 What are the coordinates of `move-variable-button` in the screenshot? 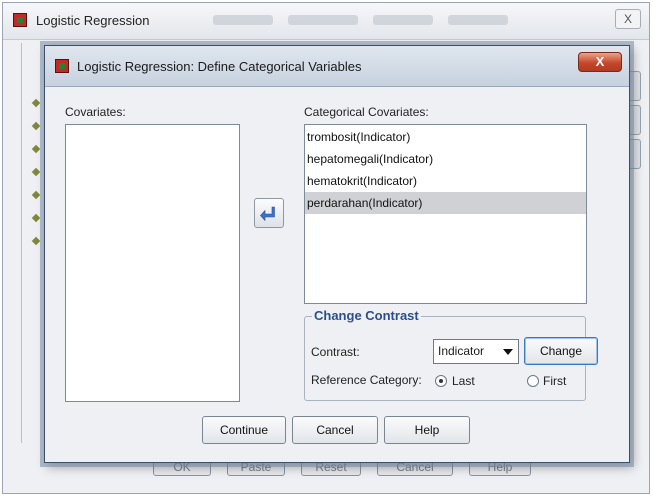 It's located at (269, 213).